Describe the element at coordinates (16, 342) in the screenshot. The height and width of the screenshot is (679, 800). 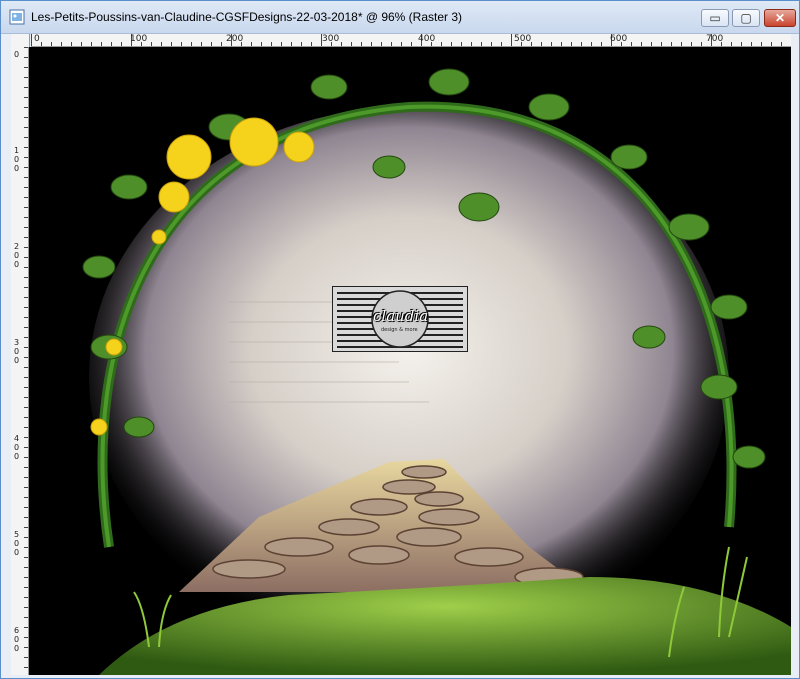
I see `ruler-label: 3` at that location.